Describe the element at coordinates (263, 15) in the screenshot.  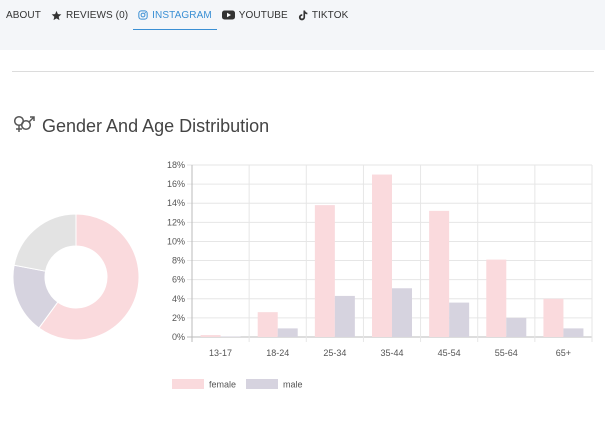
I see `tab-label: YOUTUBE` at that location.